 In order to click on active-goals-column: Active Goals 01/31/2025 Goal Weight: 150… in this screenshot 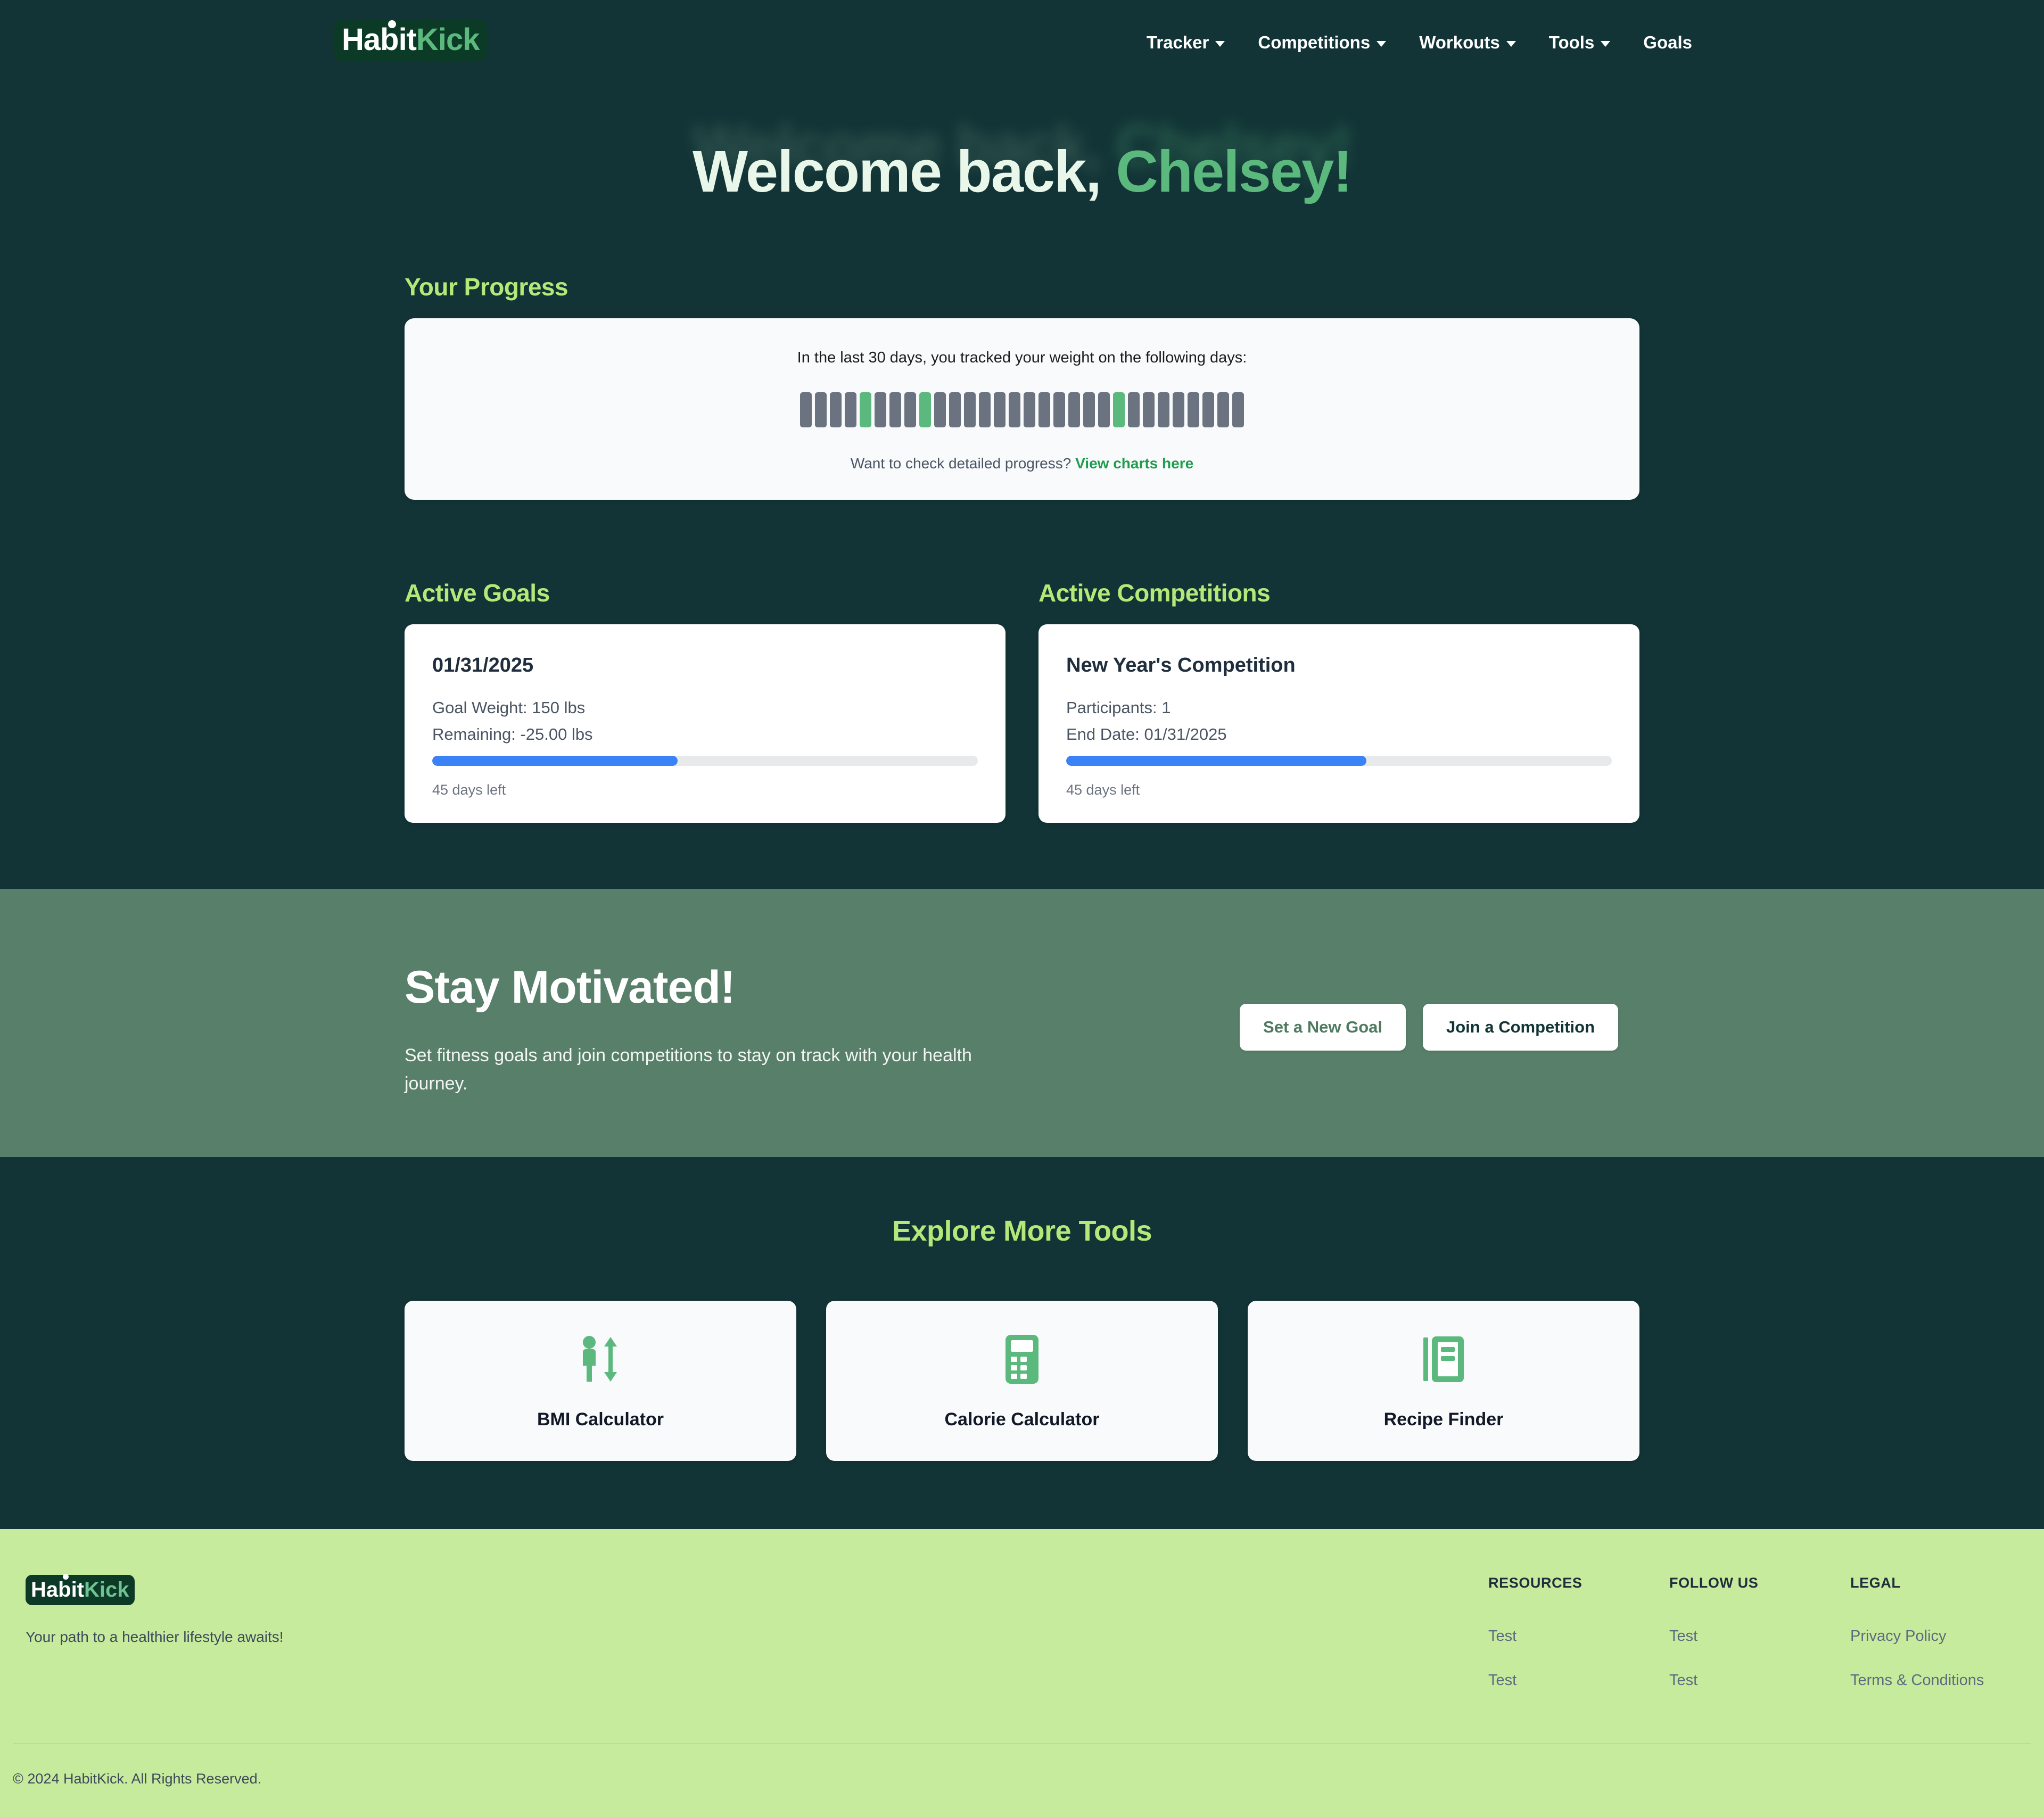, I will do `click(705, 701)`.